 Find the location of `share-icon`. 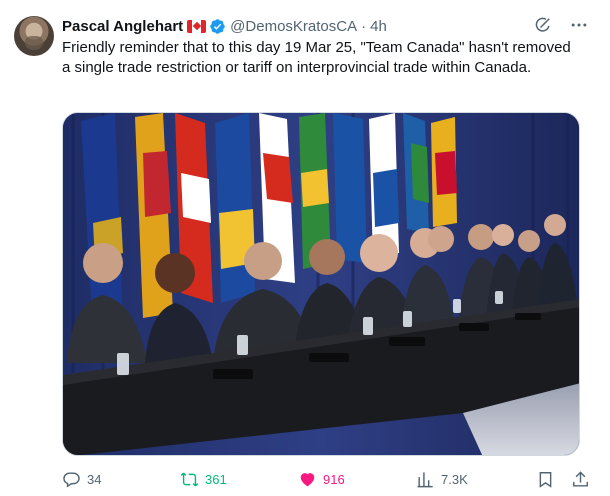

share-icon is located at coordinates (580, 479).